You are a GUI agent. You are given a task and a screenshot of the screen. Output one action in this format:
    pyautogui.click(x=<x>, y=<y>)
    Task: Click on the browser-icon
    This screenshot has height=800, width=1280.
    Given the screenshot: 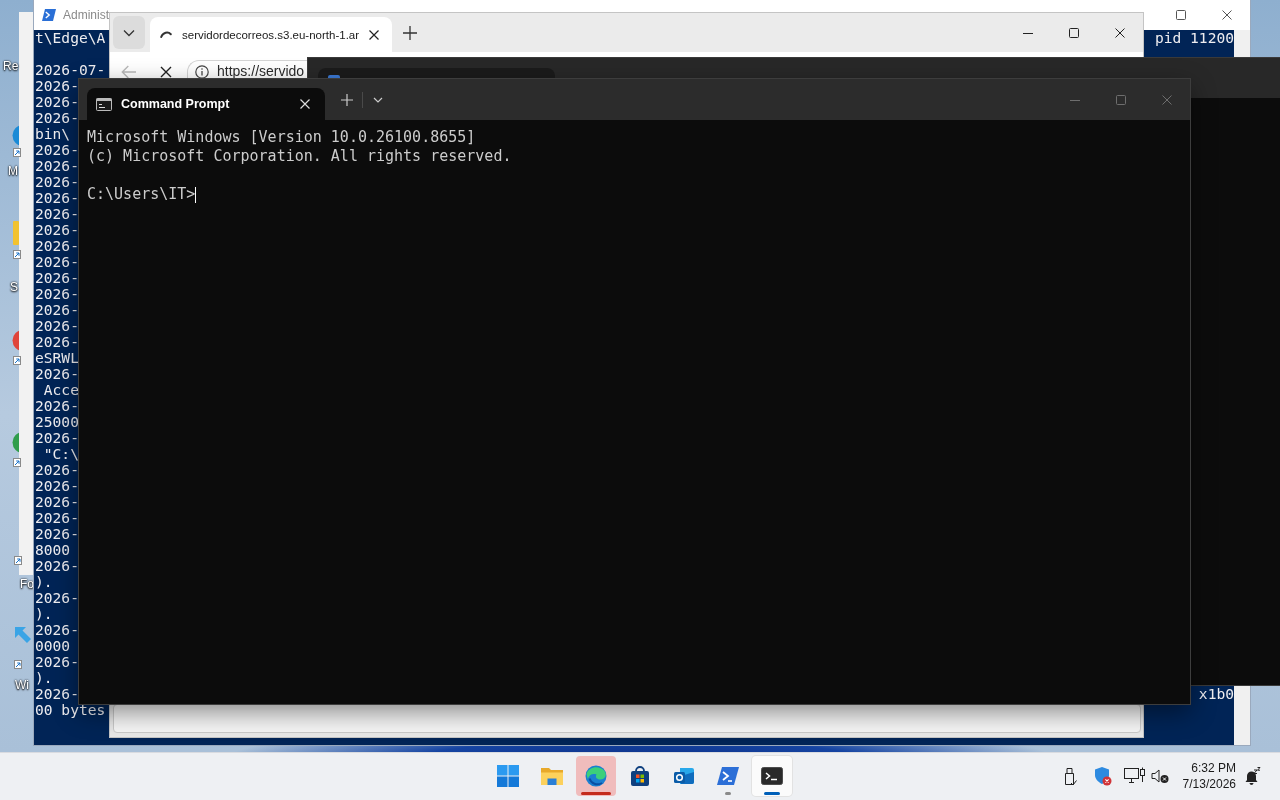 What is the action you would take?
    pyautogui.click(x=596, y=776)
    